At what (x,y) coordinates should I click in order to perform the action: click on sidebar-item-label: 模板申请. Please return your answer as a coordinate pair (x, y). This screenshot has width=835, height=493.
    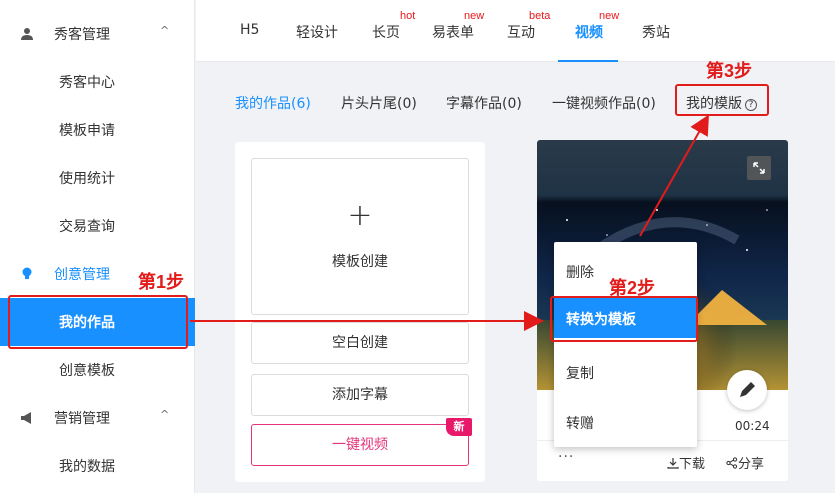
    Looking at the image, I should click on (87, 131).